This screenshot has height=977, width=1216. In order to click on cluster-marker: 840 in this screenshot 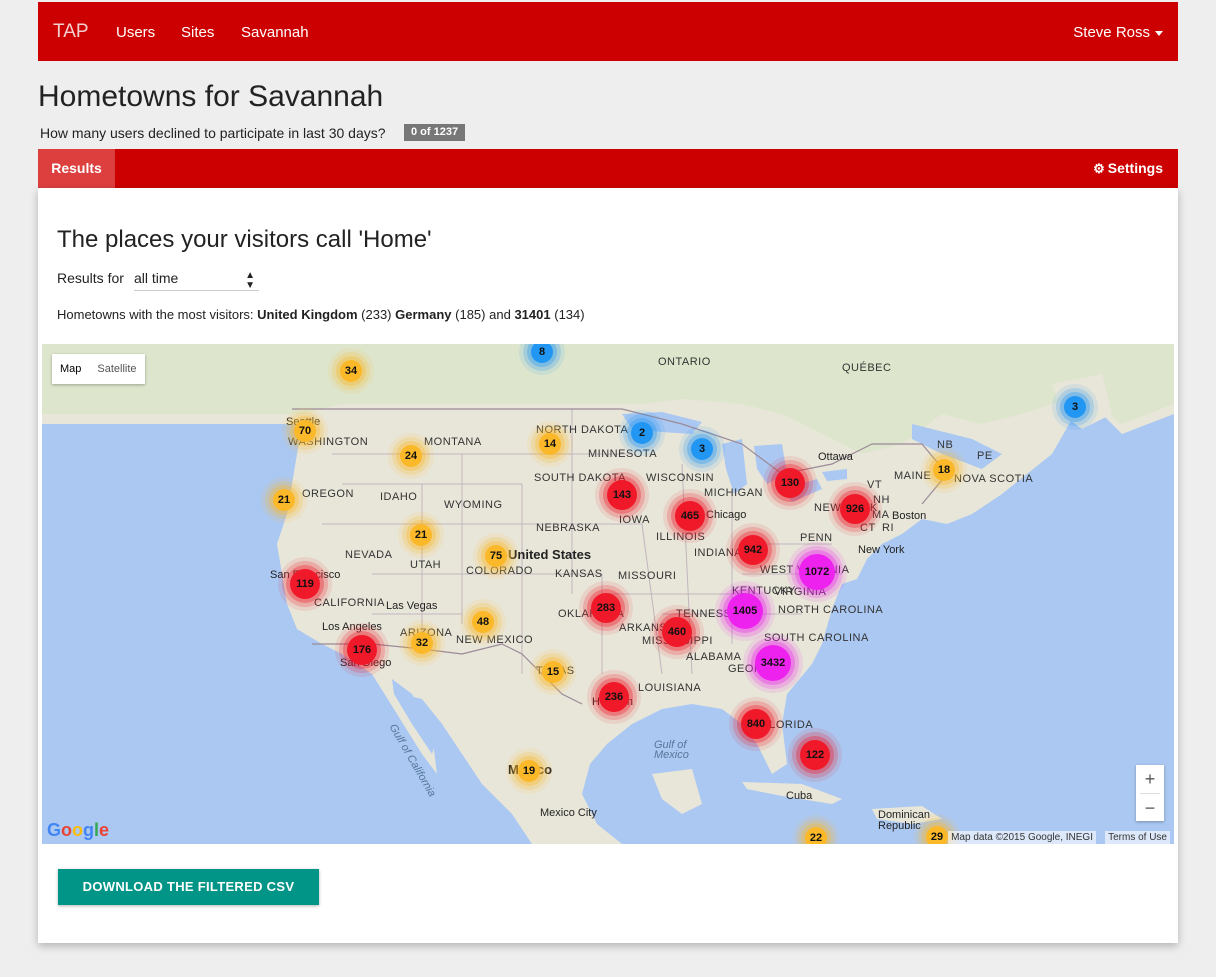, I will do `click(756, 724)`.